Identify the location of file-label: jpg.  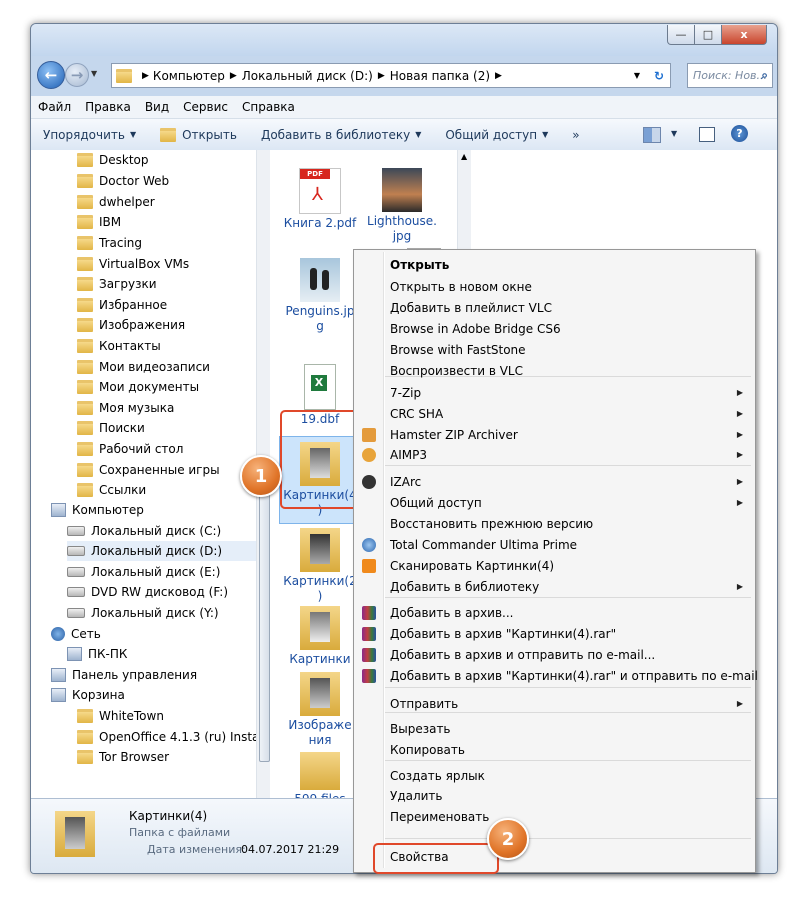
(402, 236).